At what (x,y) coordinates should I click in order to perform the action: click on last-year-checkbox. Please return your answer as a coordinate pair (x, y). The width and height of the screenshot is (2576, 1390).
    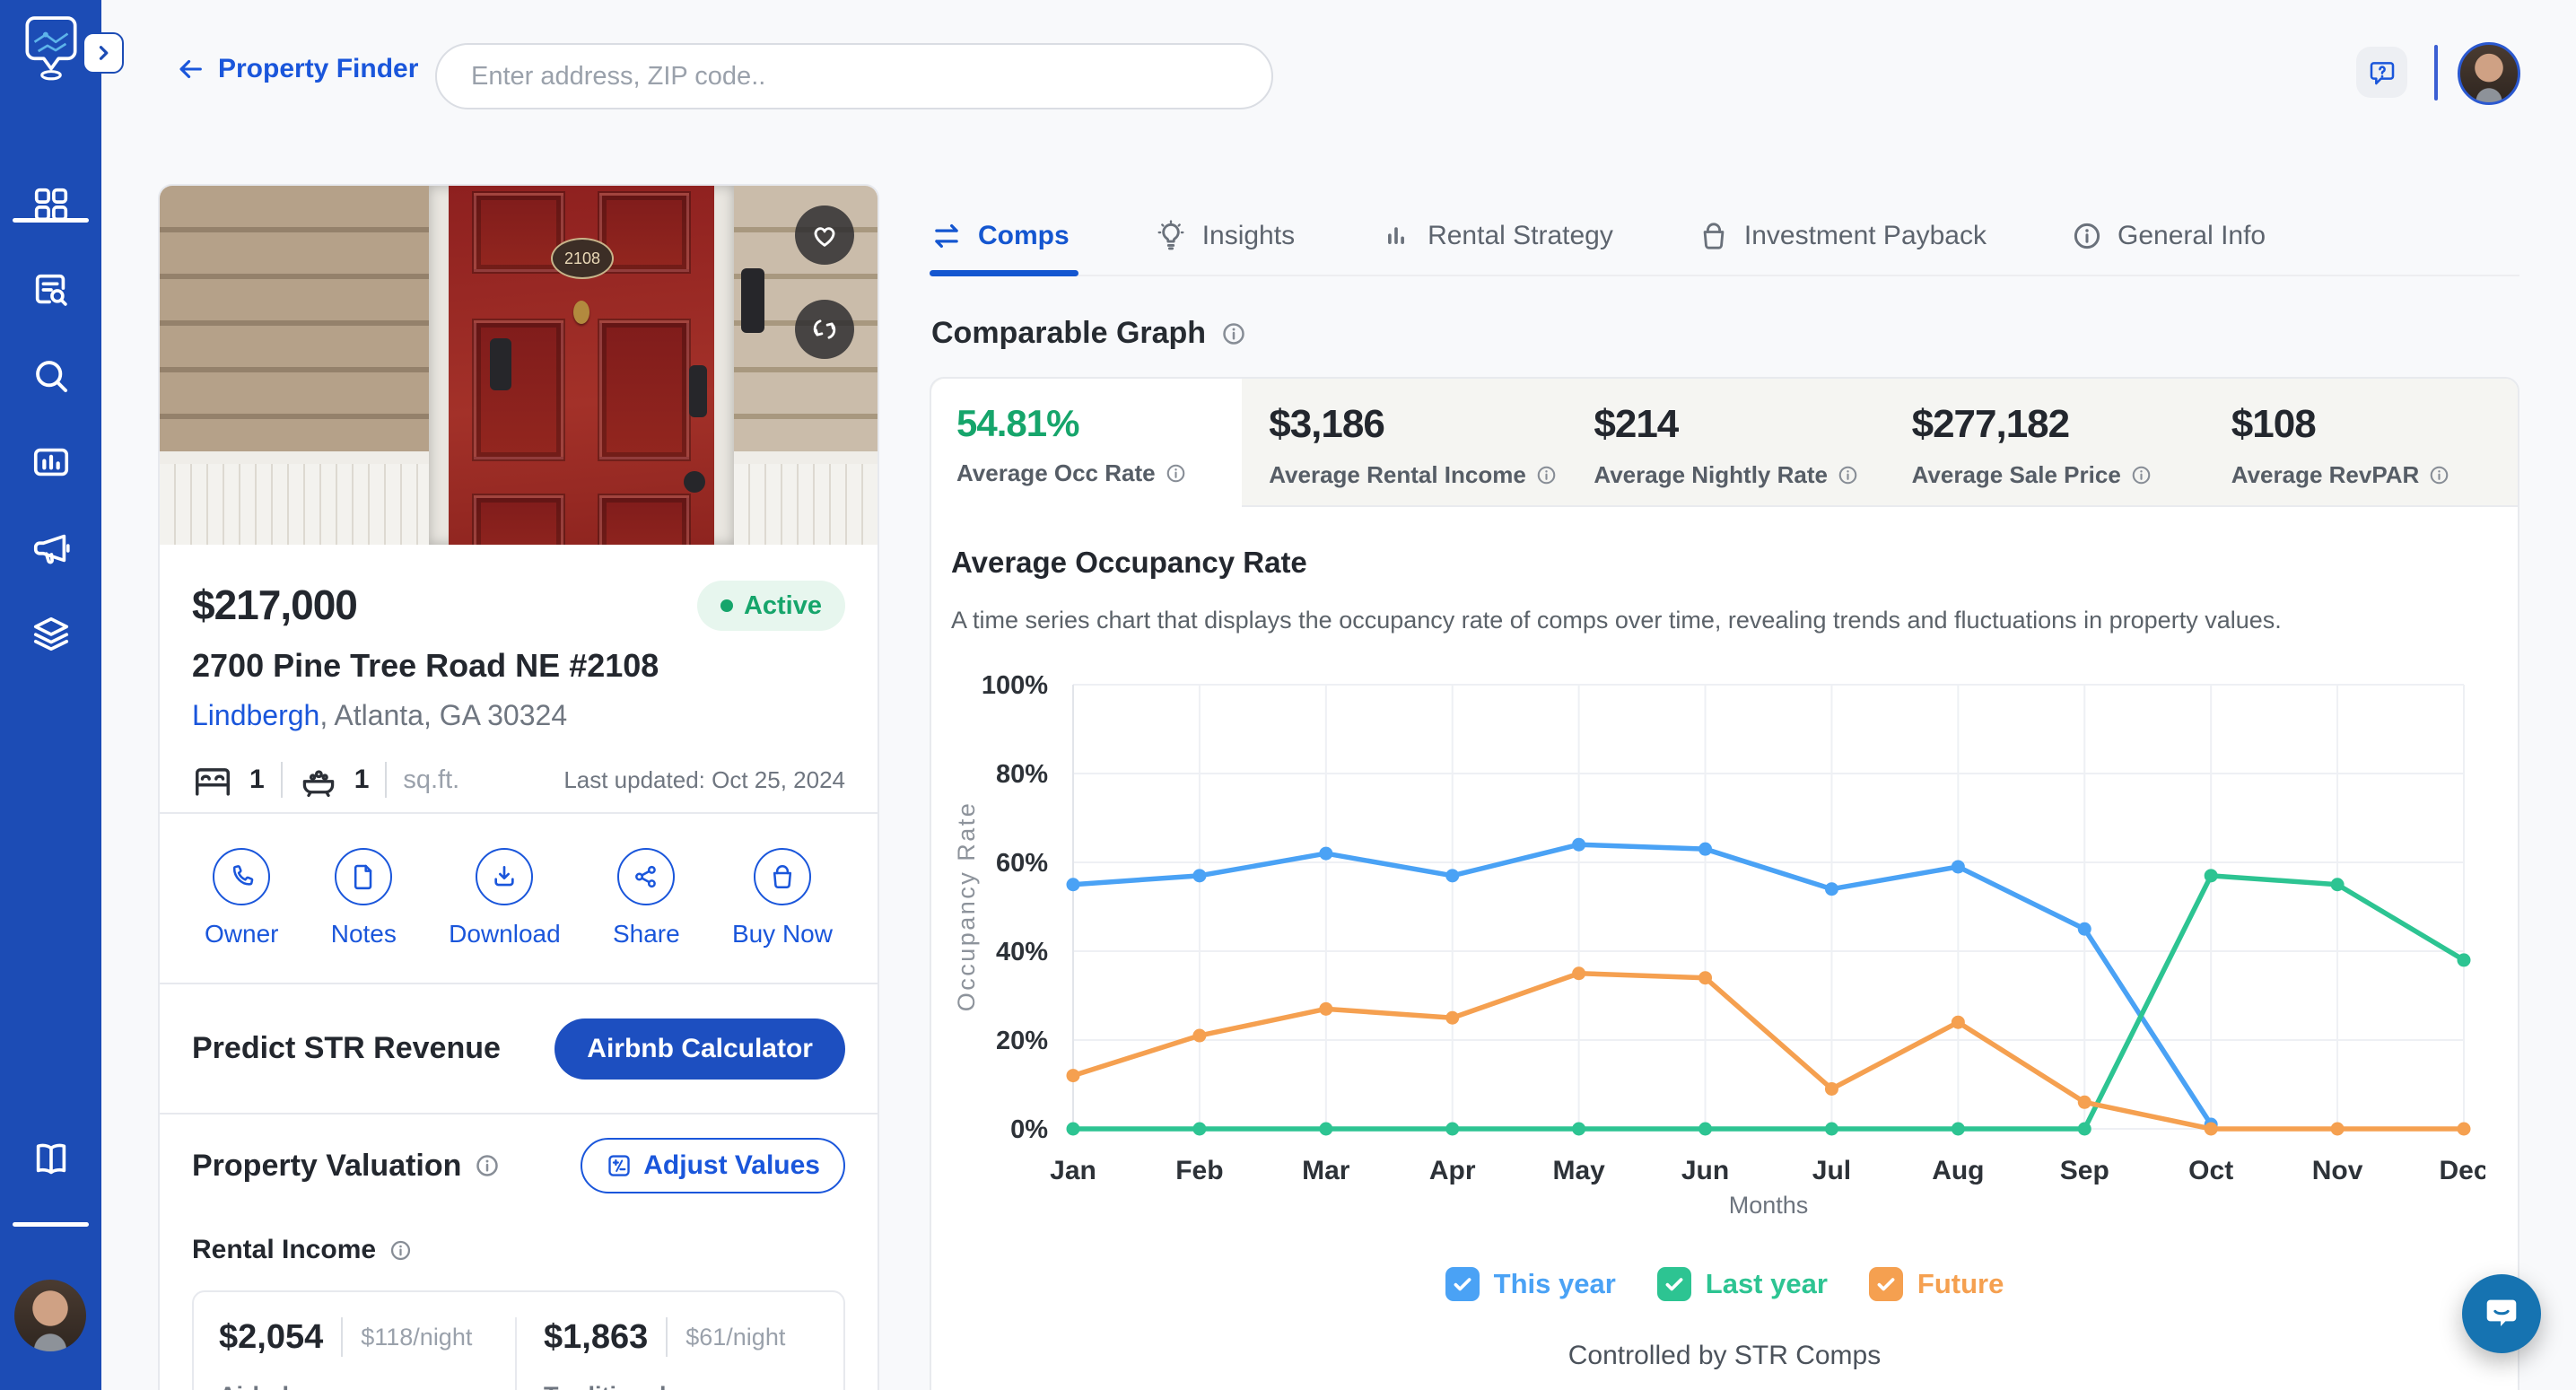
    Looking at the image, I should click on (1674, 1284).